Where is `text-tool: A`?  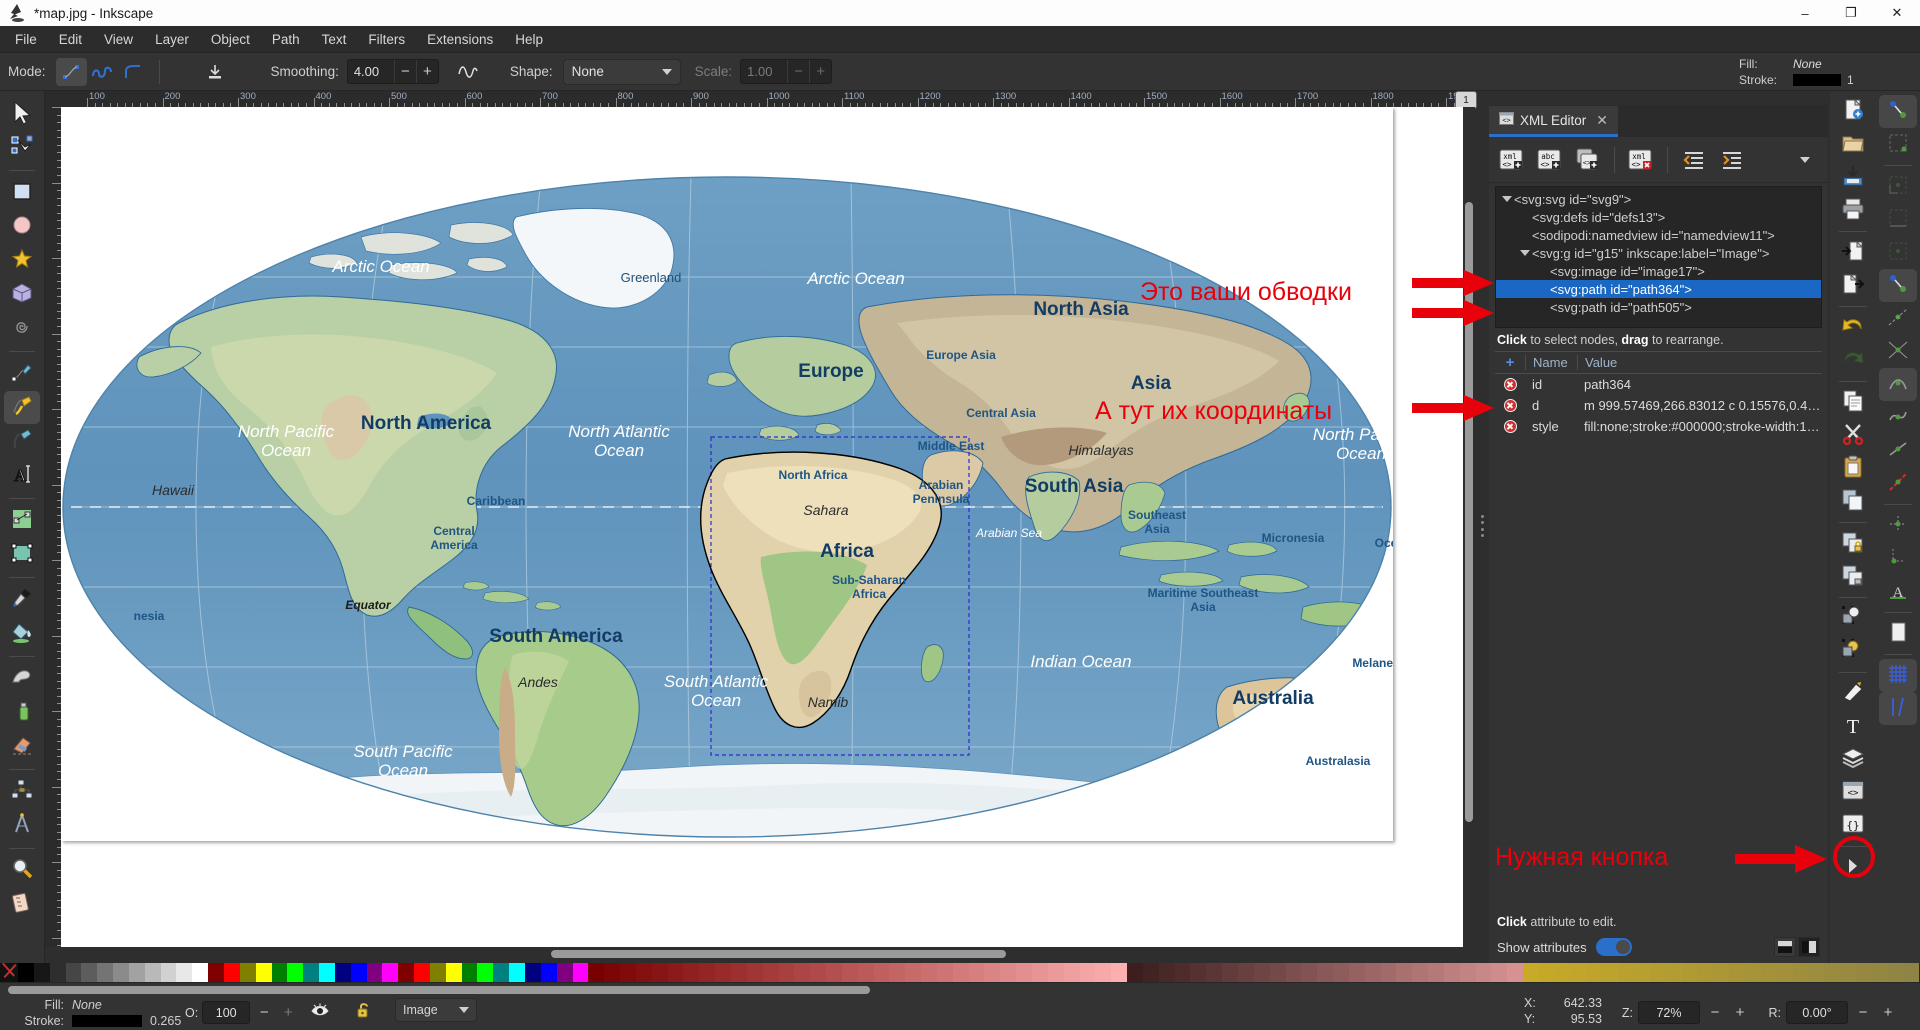 text-tool: A is located at coordinates (22, 475).